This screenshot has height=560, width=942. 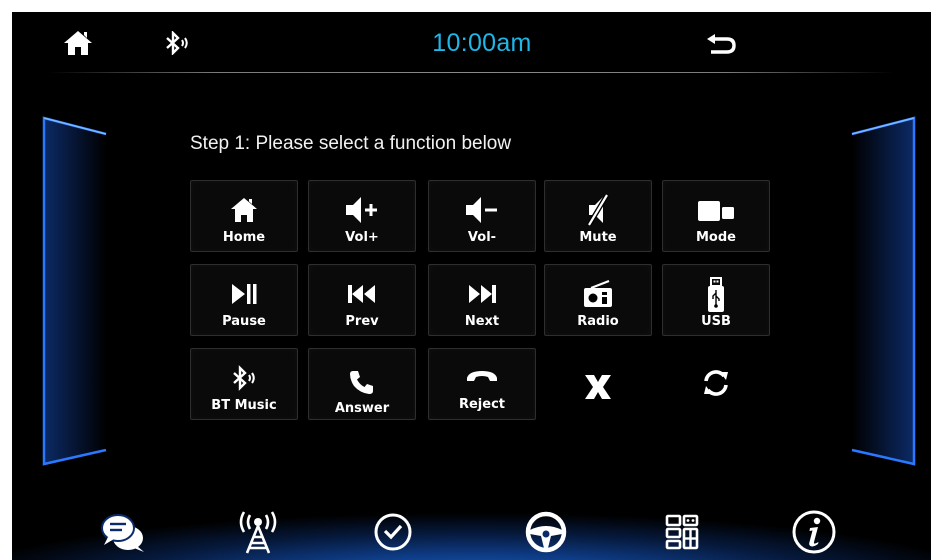 I want to click on radio-icon, so click(x=598, y=294).